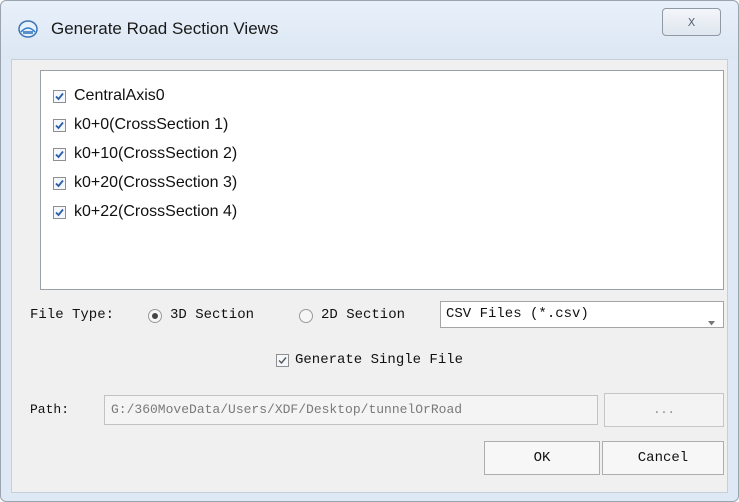 Image resolution: width=739 pixels, height=502 pixels. I want to click on close-icon: X, so click(691, 22).